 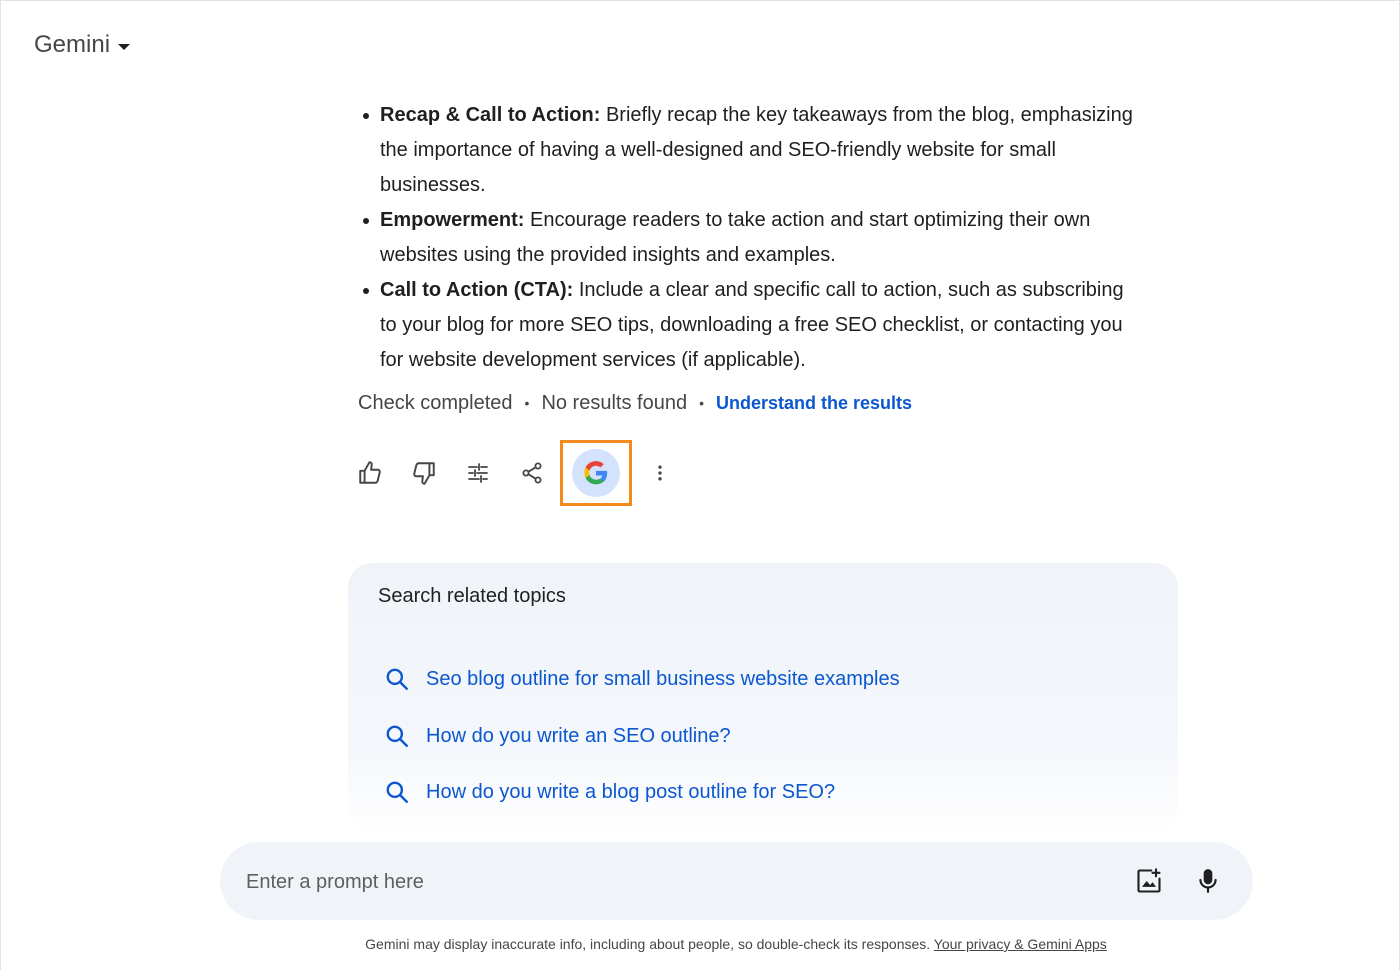 I want to click on double-check-button, so click(x=596, y=473).